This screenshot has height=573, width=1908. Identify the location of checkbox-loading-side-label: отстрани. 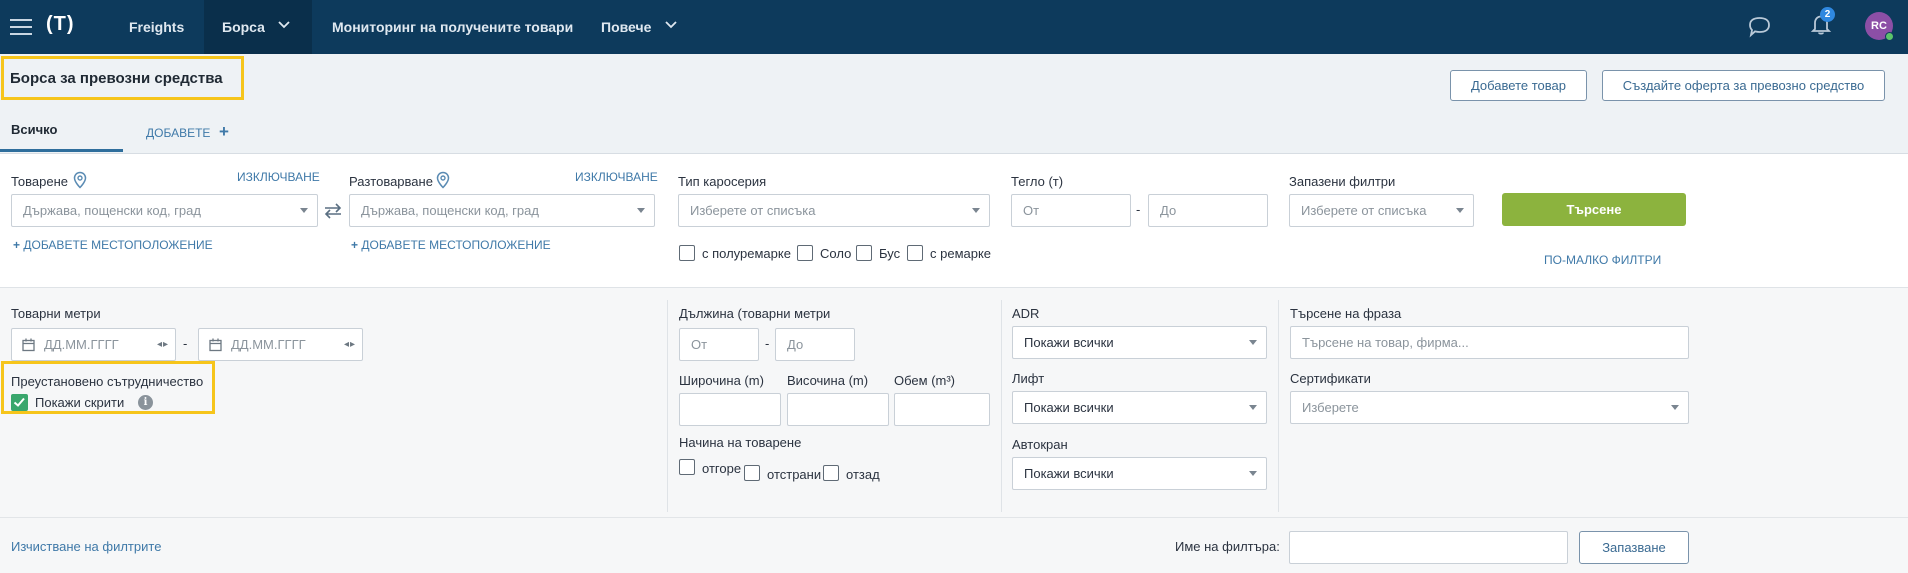
(794, 474).